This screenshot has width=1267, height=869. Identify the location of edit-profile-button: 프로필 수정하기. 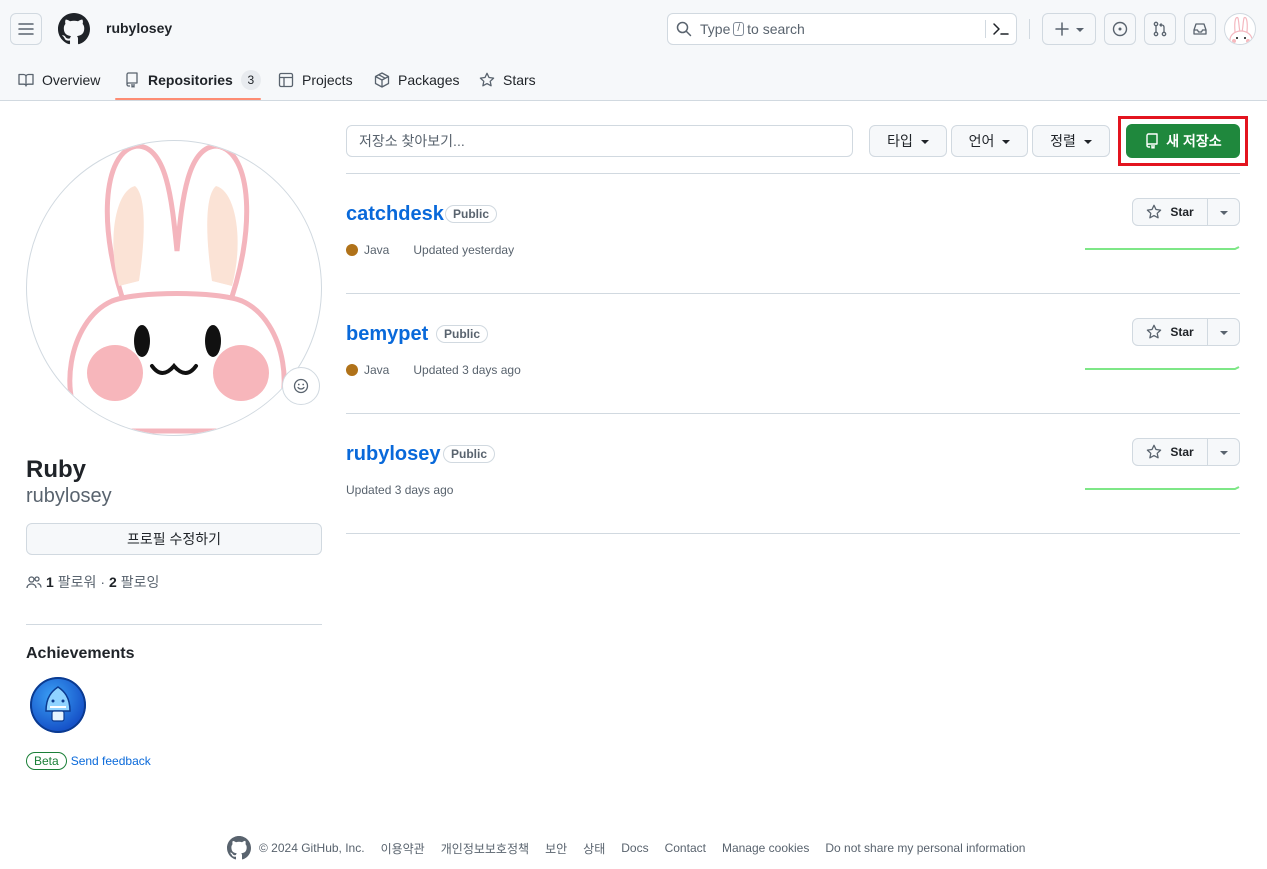
(174, 539).